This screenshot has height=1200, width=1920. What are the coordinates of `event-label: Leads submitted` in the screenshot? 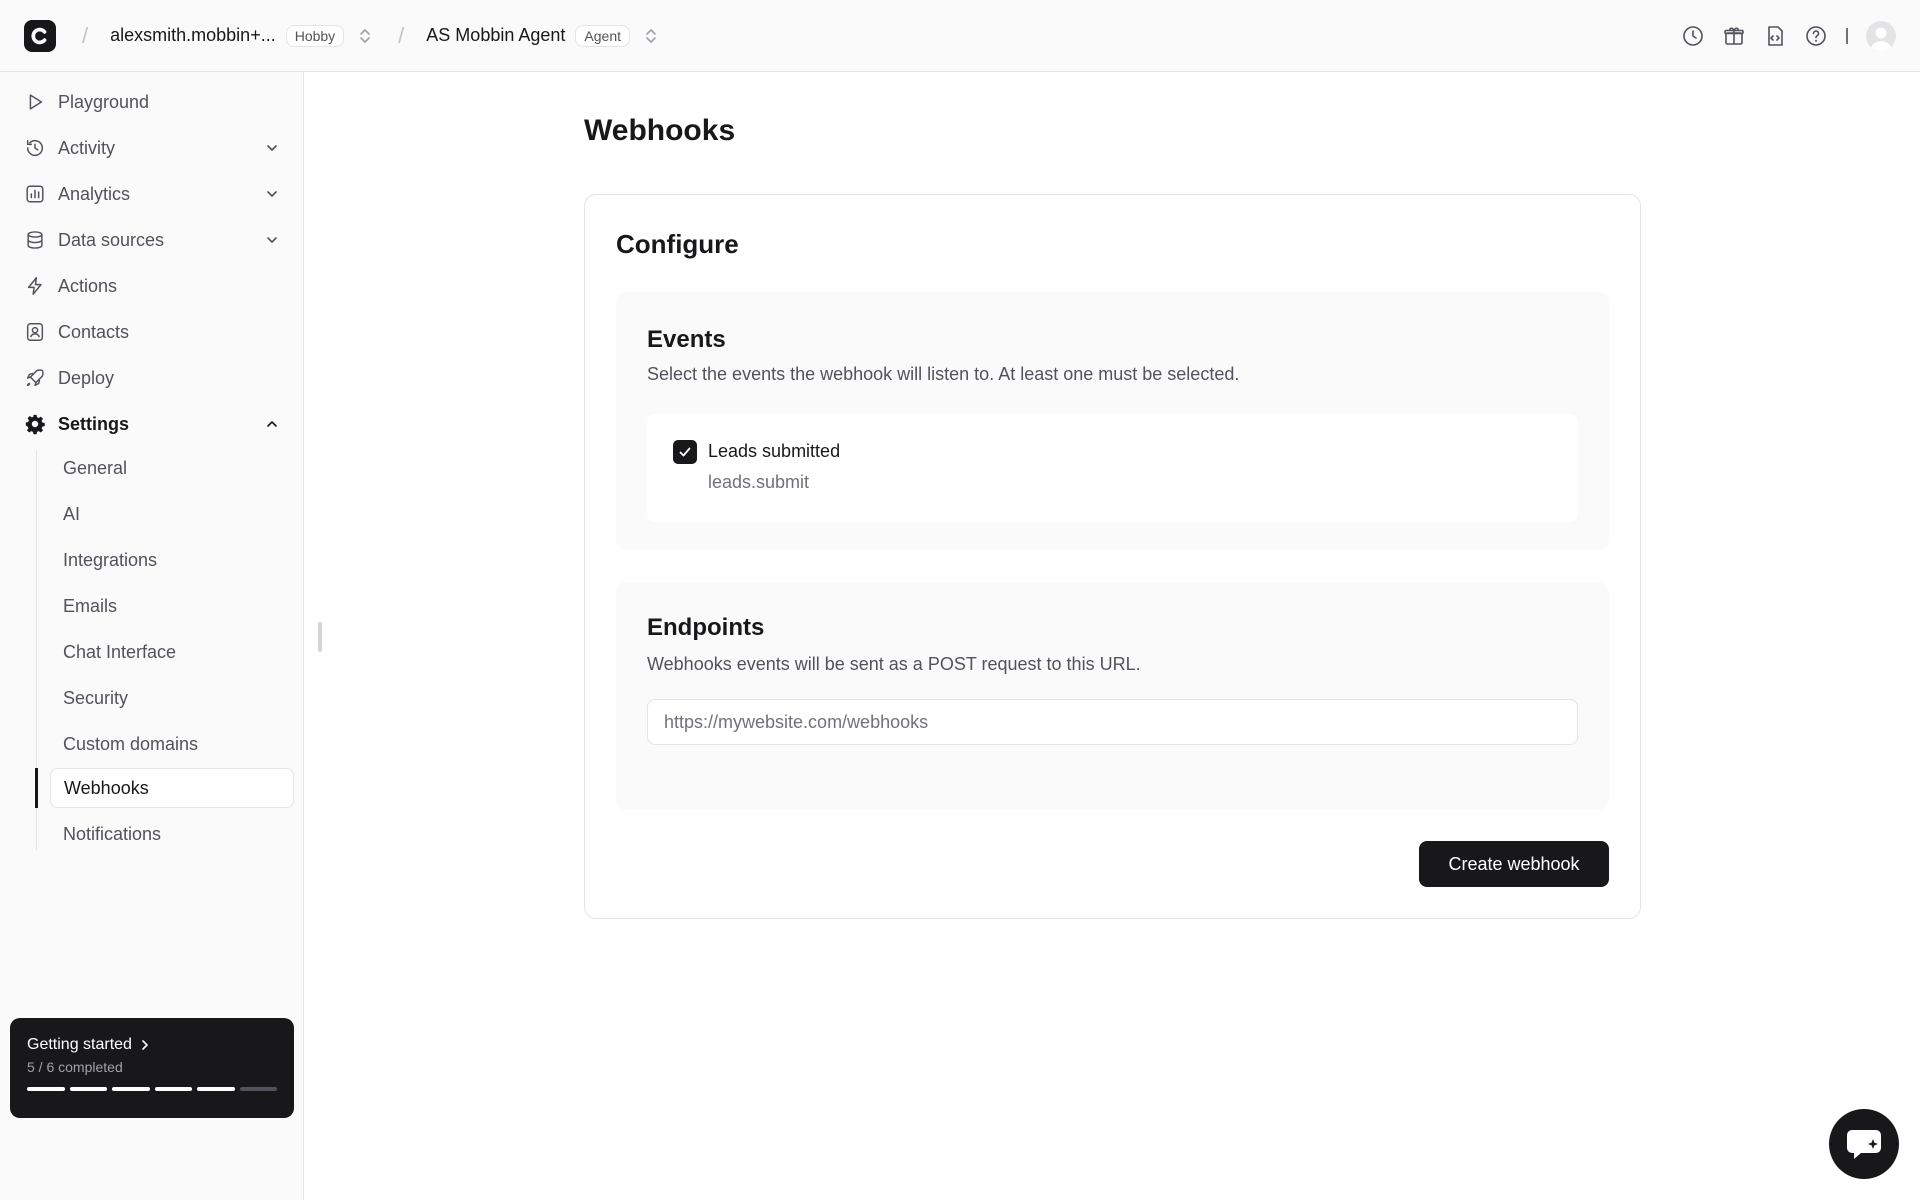 It's located at (774, 451).